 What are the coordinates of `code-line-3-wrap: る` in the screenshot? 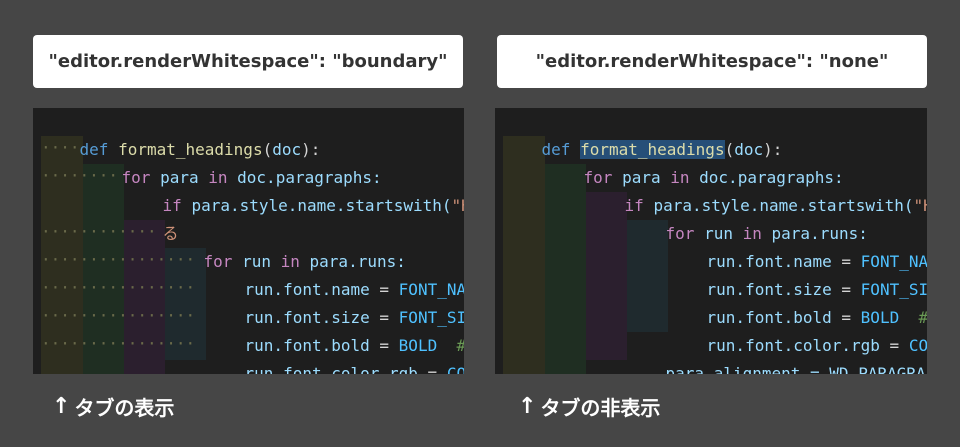 It's located at (151, 217).